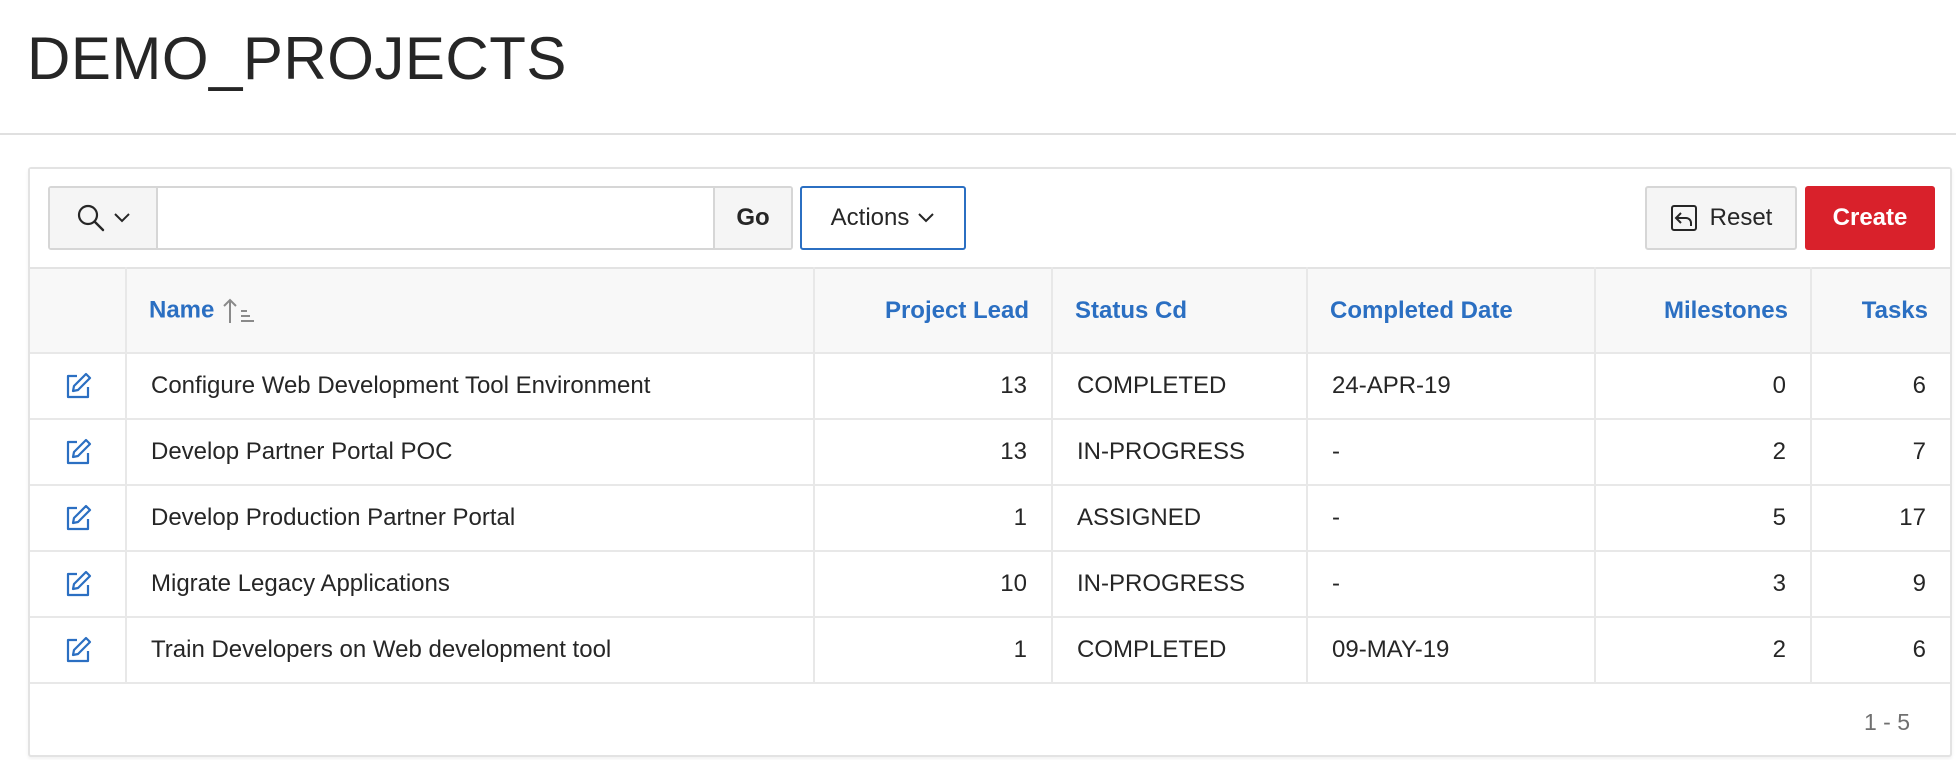 The image size is (1956, 760). I want to click on reset-label: Reset, so click(1741, 217).